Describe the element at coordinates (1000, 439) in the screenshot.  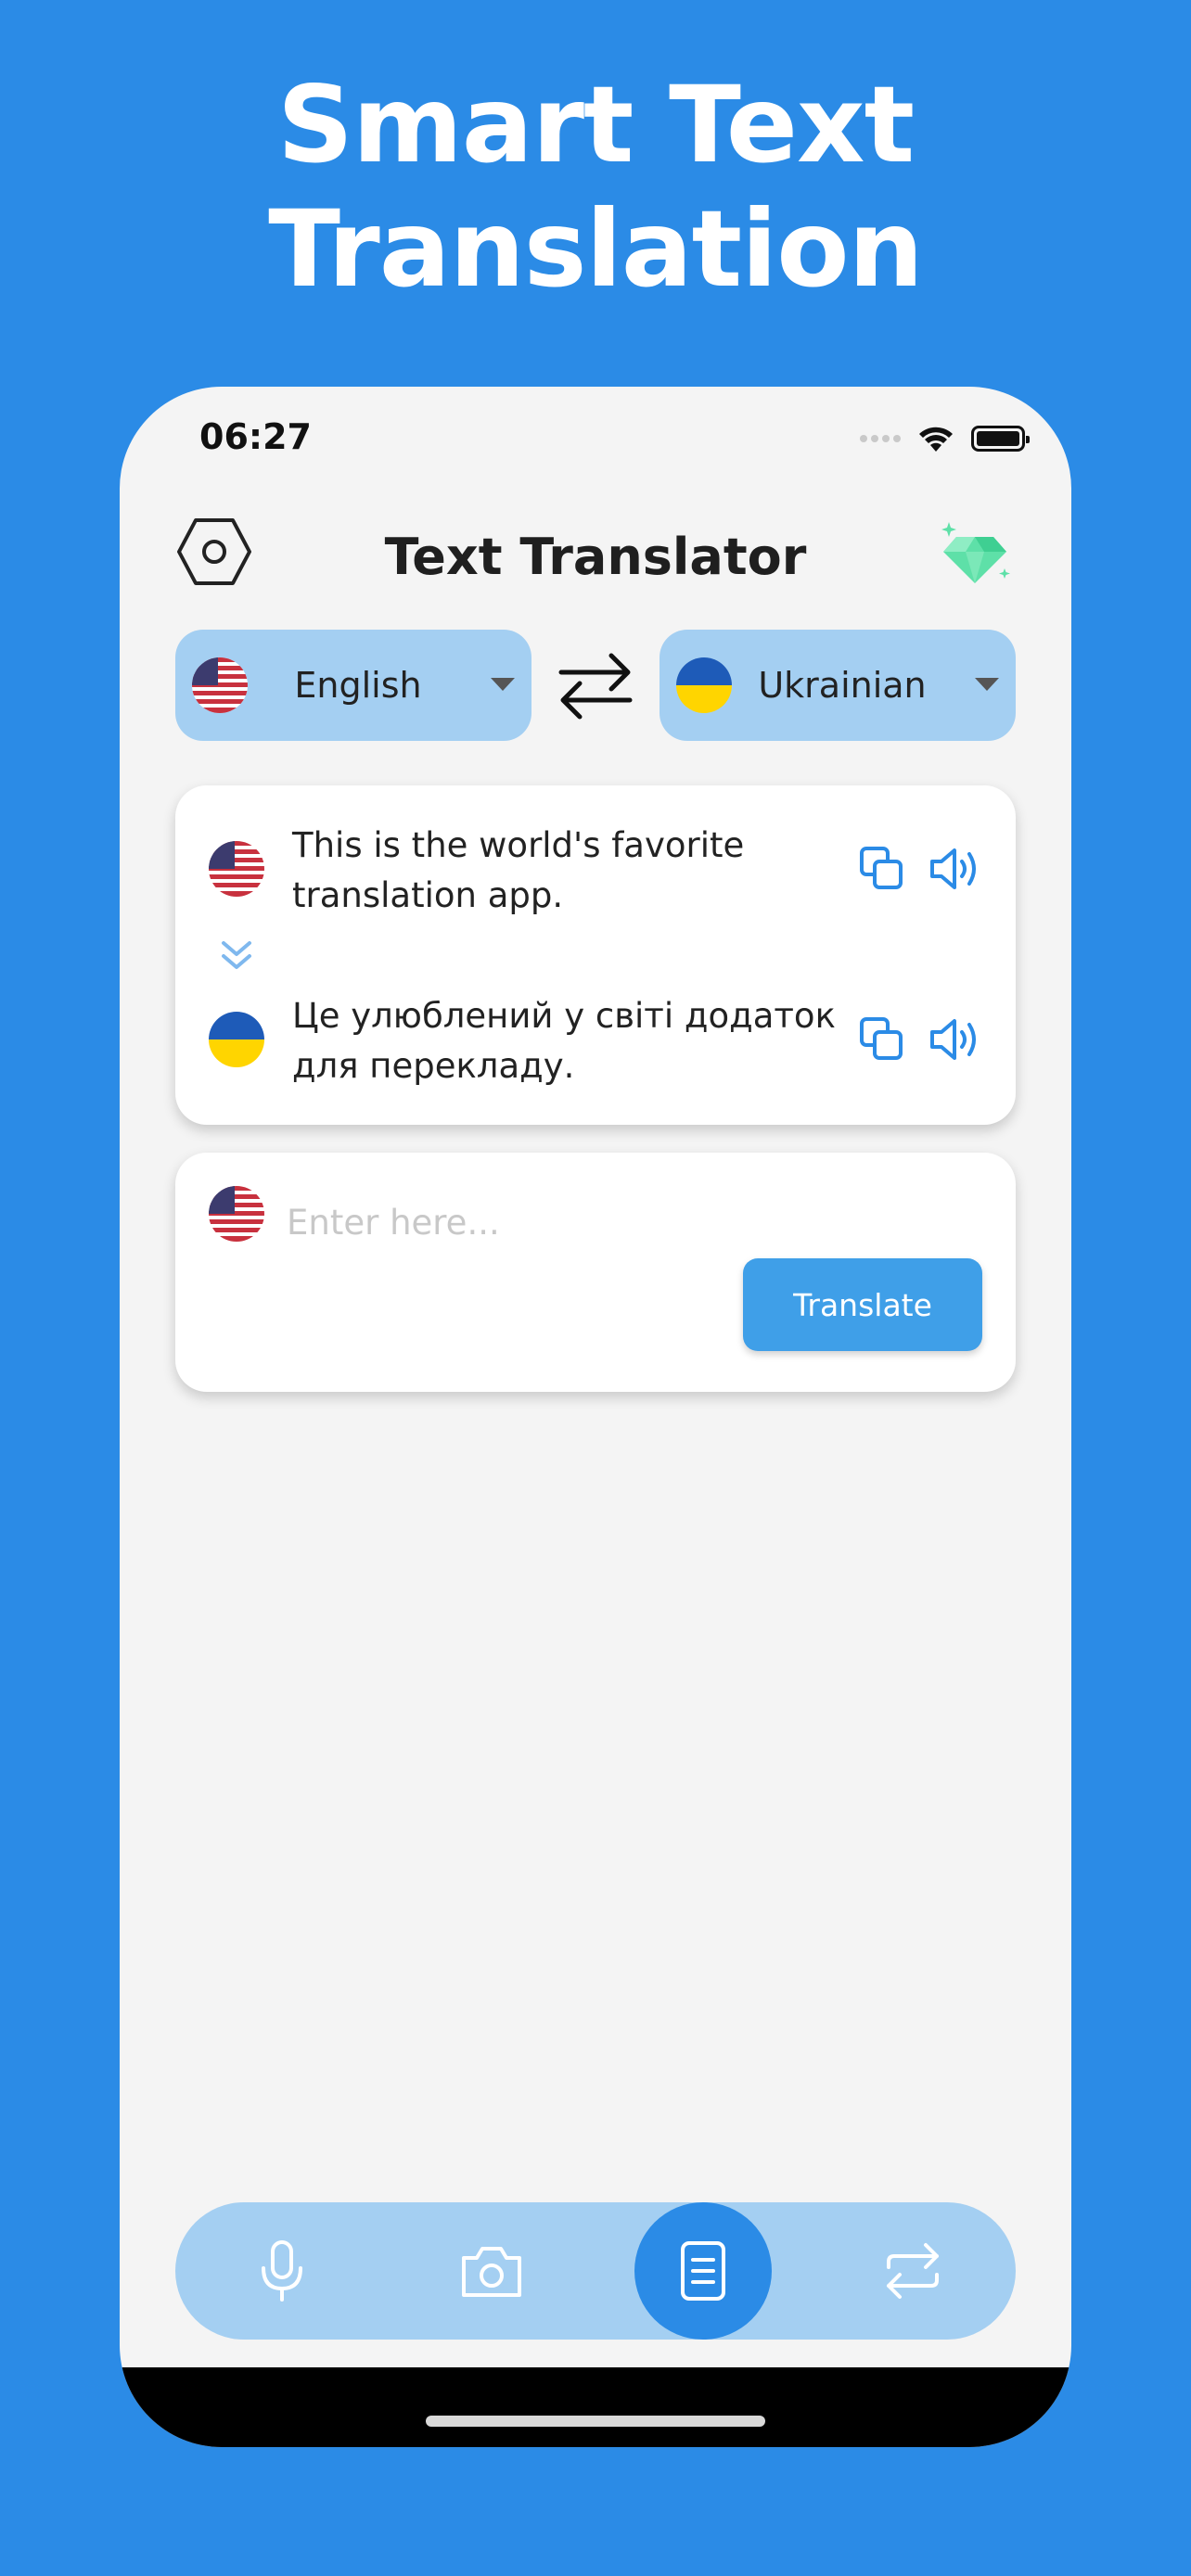
I see `battery-icon` at that location.